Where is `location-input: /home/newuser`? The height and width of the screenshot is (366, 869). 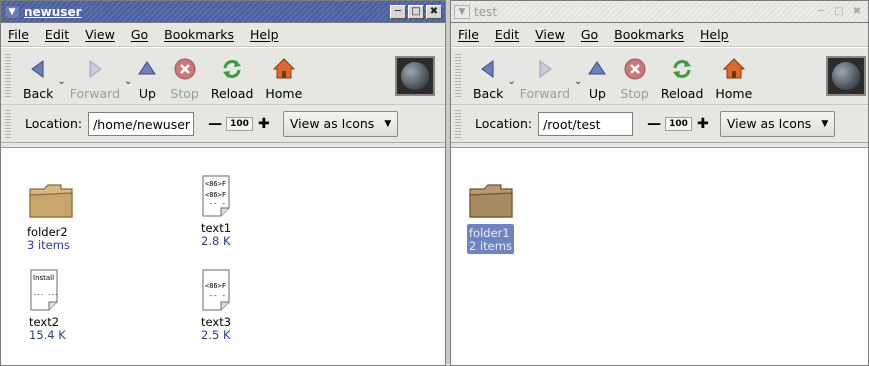
location-input: /home/newuser is located at coordinates (141, 123).